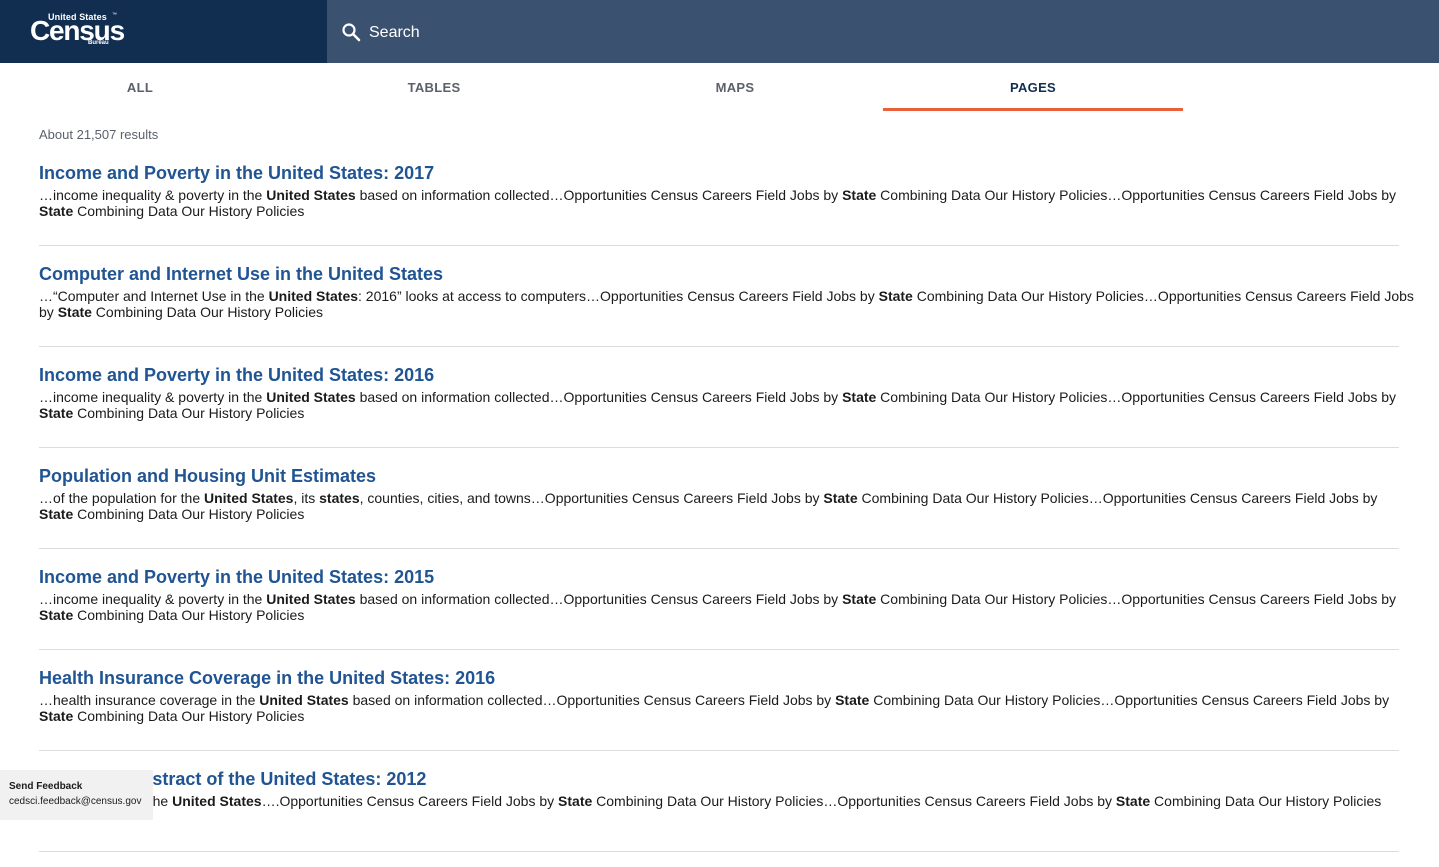  I want to click on snippet-text: , its, so click(306, 498).